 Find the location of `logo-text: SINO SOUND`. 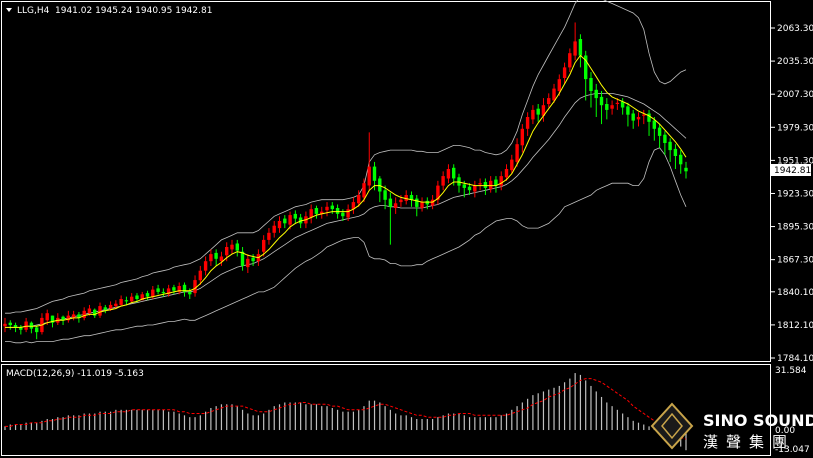

logo-text: SINO SOUND is located at coordinates (758, 420).